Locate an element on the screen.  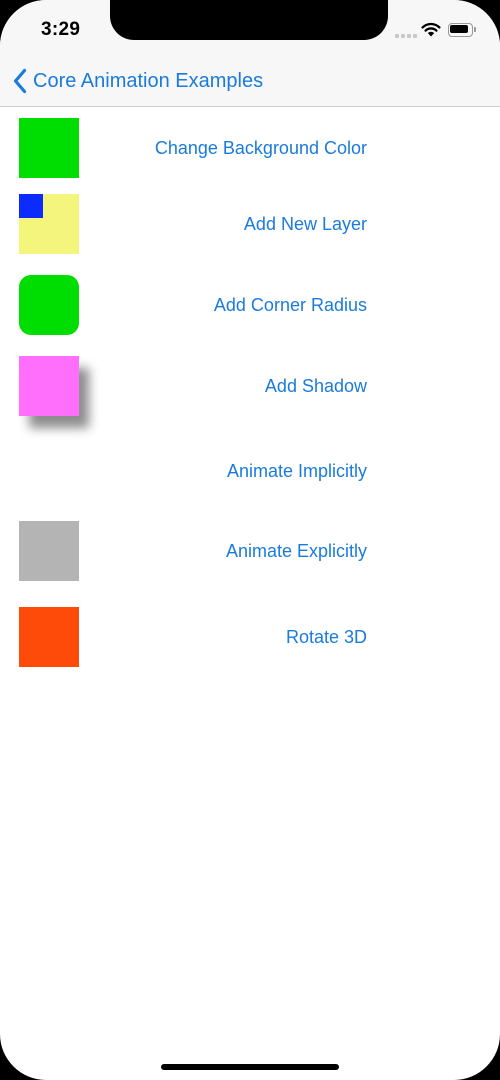
example-row-implicit-animation: Animate Implicitly is located at coordinates (250, 471).